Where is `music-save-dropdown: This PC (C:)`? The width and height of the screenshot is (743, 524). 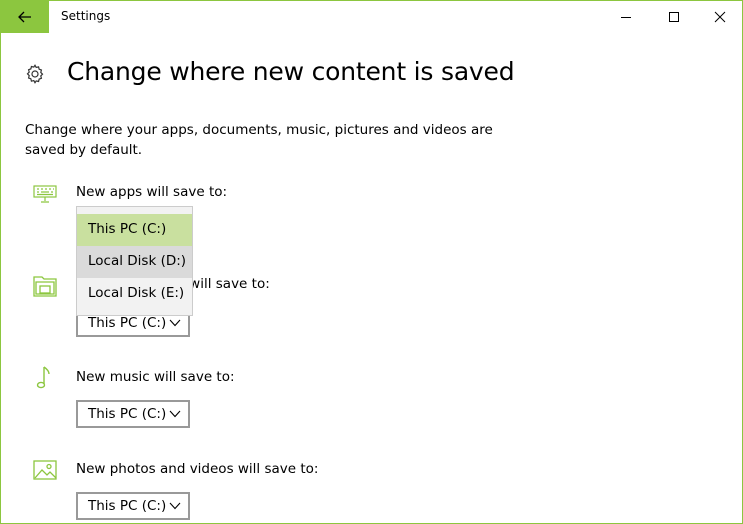 music-save-dropdown: This PC (C:) is located at coordinates (133, 414).